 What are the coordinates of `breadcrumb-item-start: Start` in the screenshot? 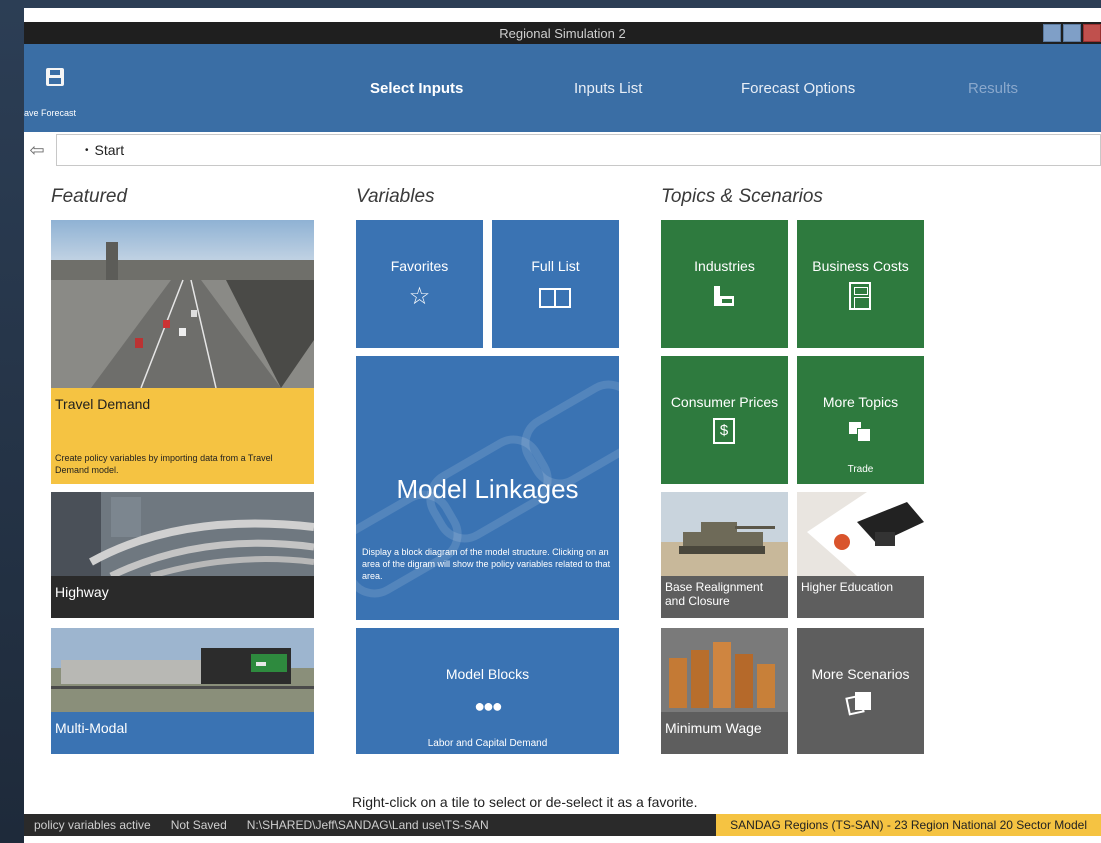 It's located at (110, 150).